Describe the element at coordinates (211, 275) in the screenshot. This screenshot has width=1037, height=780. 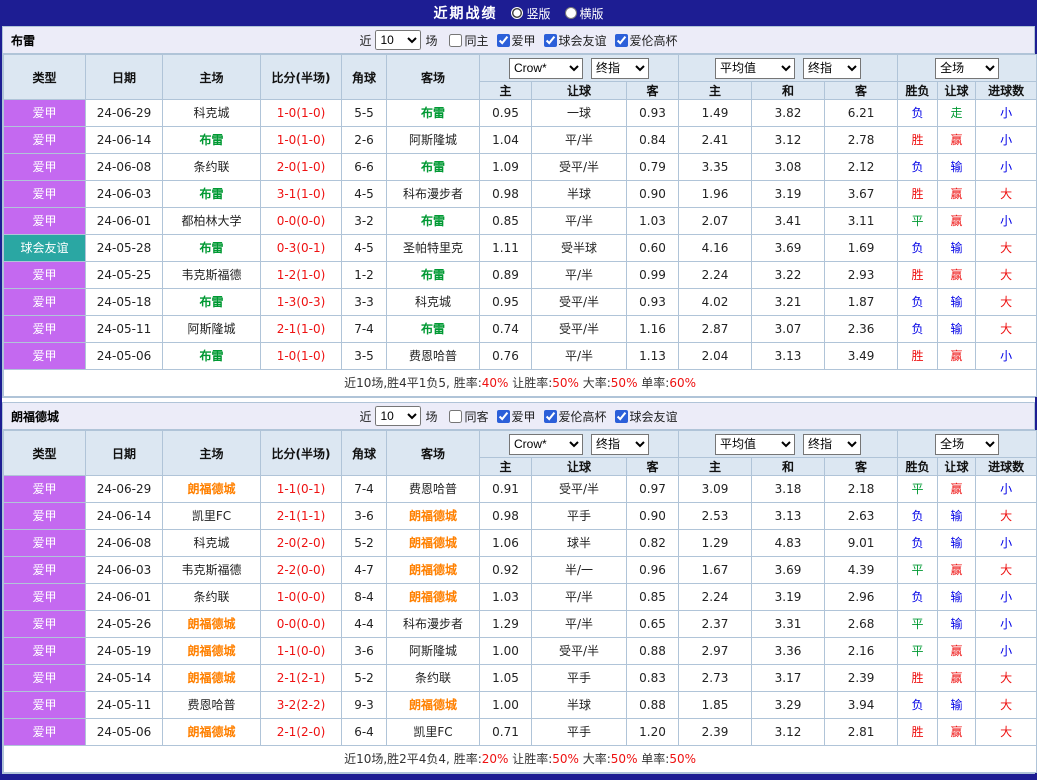
I see `home-team: 韦克斯福德` at that location.